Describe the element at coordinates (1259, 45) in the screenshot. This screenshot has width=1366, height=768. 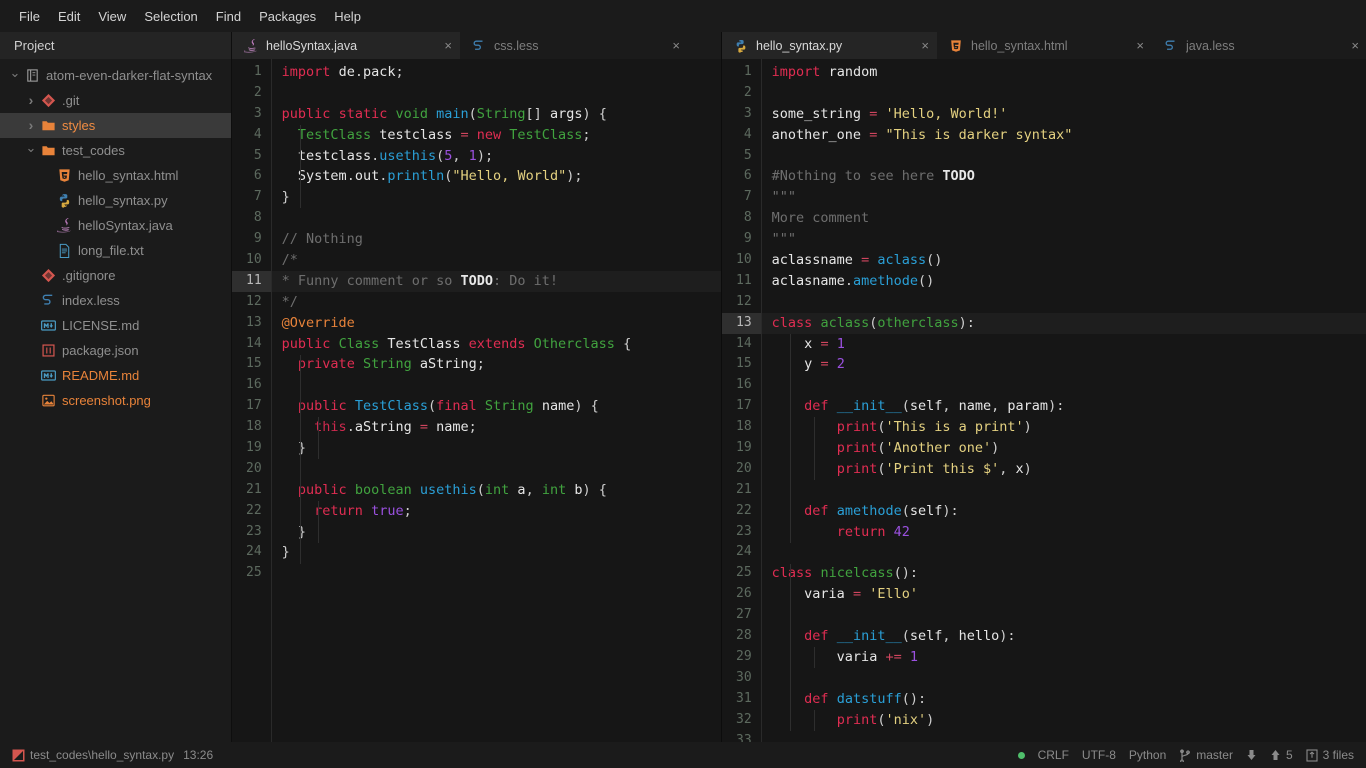
I see `tab-java-less: java.less ×` at that location.